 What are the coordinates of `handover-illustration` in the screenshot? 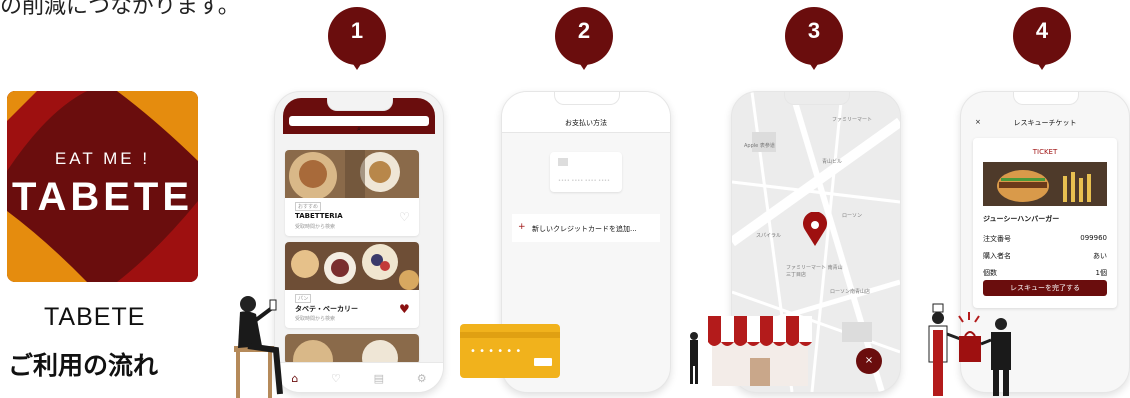 It's located at (969, 349).